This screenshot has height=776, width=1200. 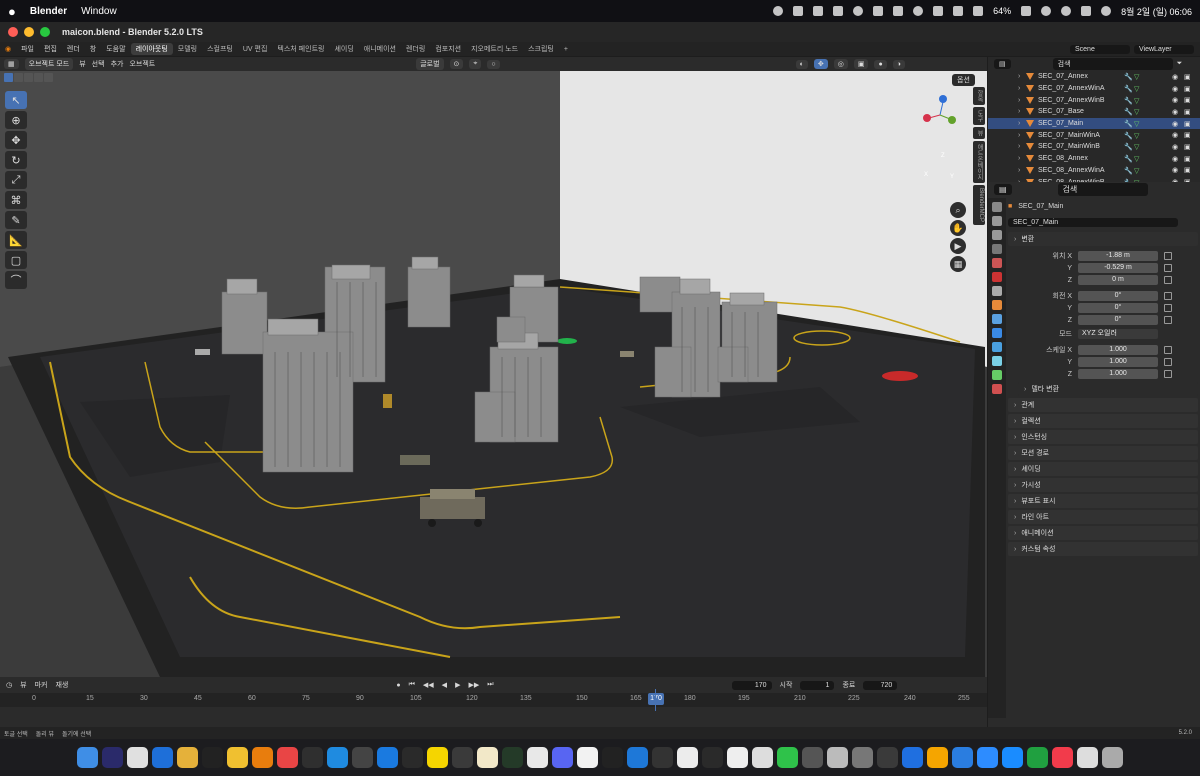 What do you see at coordinates (1094, 89) in the screenshot?
I see `outliner-row: › SEC_07_AnnexWinA 🔧 ▽ ◉ ▣` at bounding box center [1094, 89].